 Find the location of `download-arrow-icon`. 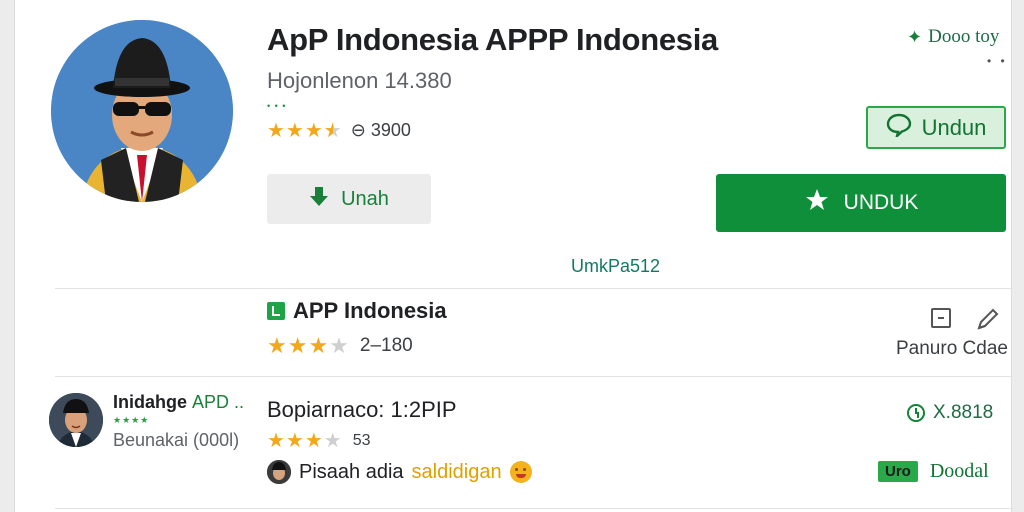

download-arrow-icon is located at coordinates (319, 199).